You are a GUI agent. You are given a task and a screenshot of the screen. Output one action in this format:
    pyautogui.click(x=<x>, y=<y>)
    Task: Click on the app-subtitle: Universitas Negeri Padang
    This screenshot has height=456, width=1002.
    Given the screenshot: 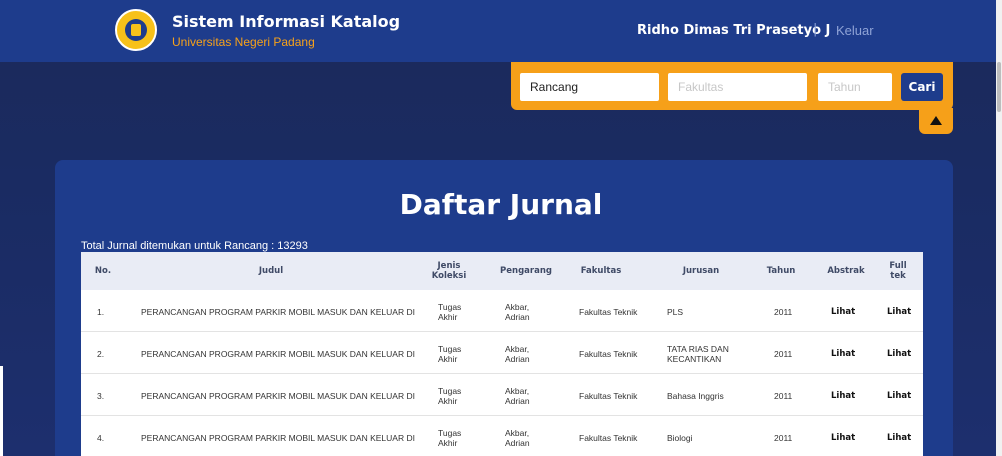 What is the action you would take?
    pyautogui.click(x=243, y=42)
    